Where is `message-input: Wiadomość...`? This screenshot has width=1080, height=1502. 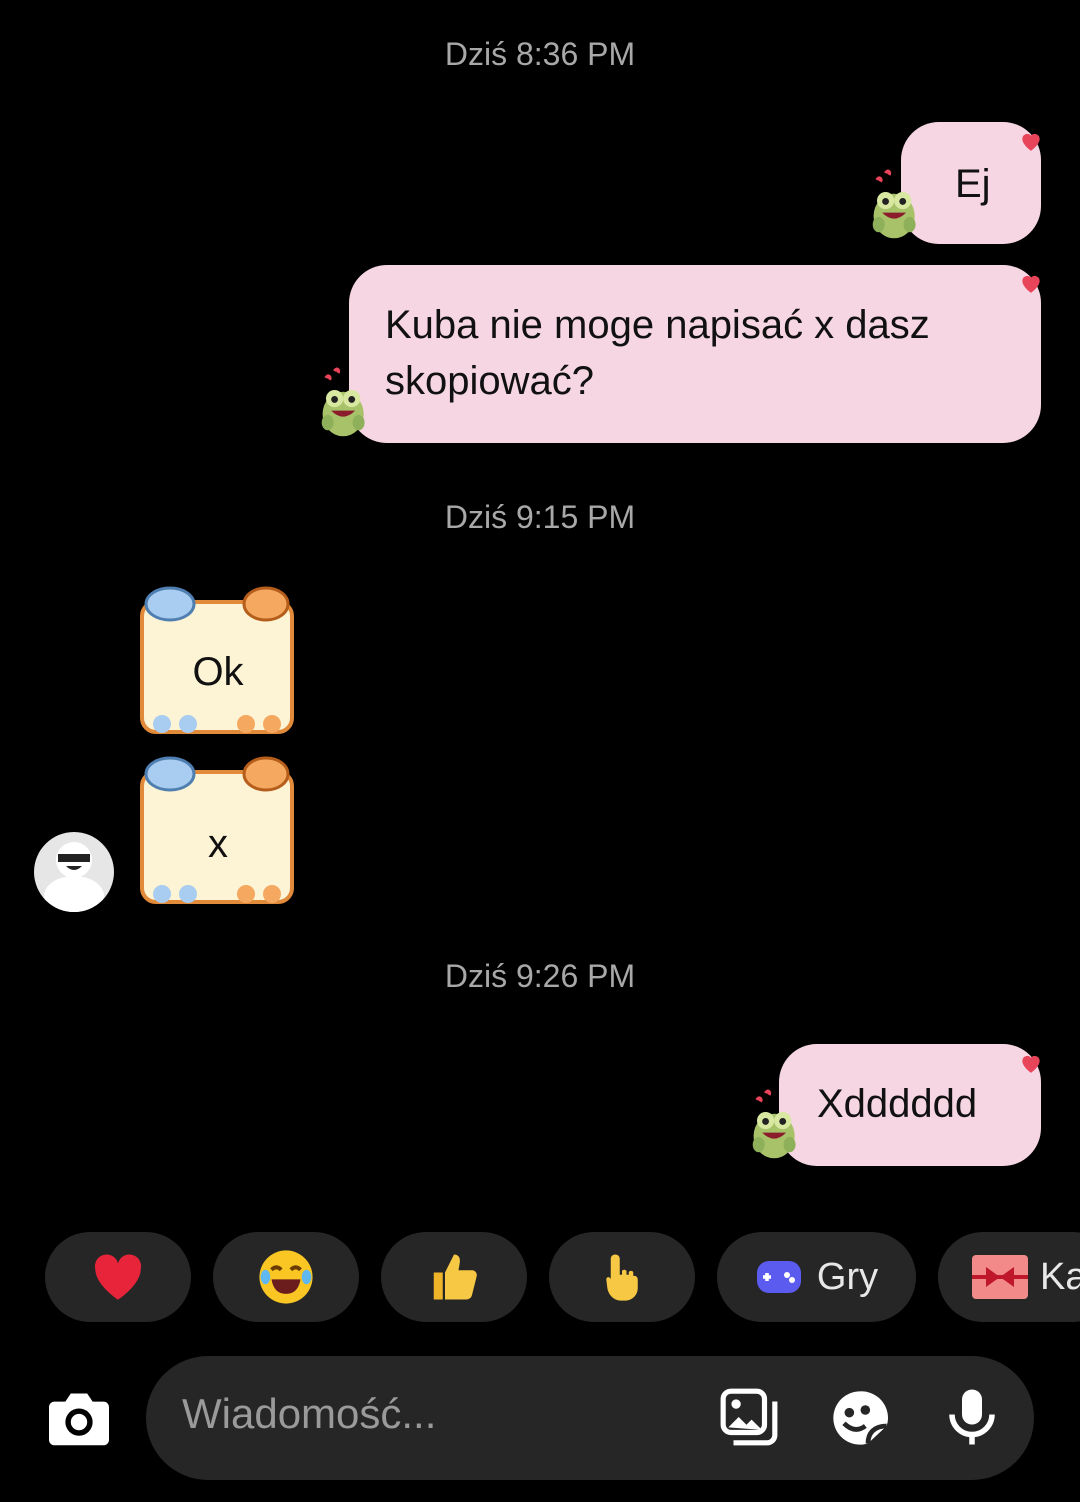
message-input: Wiadomość... is located at coordinates (309, 1414).